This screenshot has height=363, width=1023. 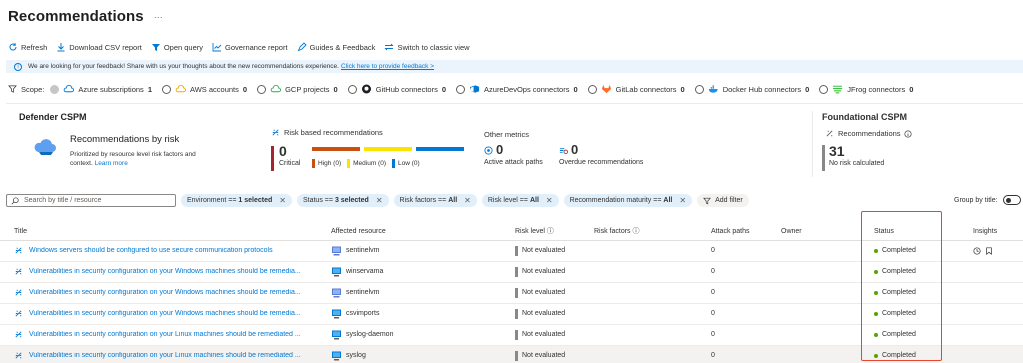 I want to click on info-icon, so click(x=908, y=133).